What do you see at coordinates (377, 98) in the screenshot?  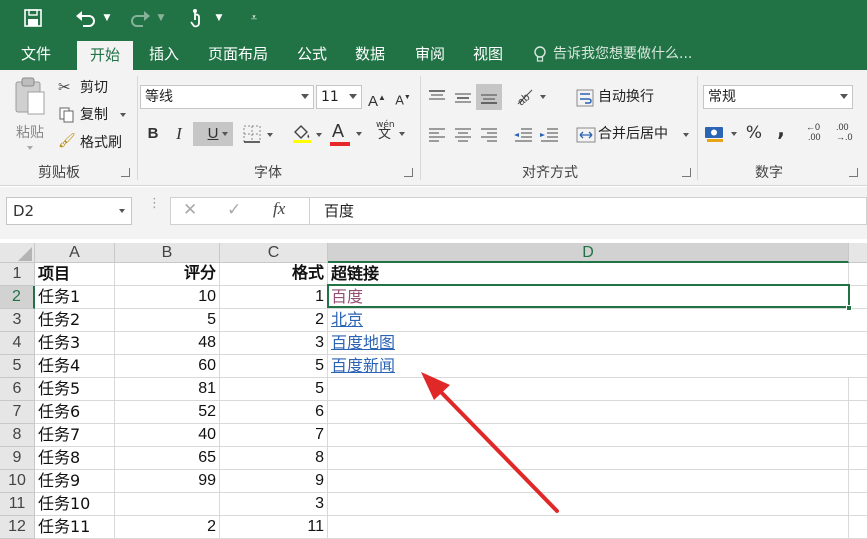 I see `grow-font-button: A▲` at bounding box center [377, 98].